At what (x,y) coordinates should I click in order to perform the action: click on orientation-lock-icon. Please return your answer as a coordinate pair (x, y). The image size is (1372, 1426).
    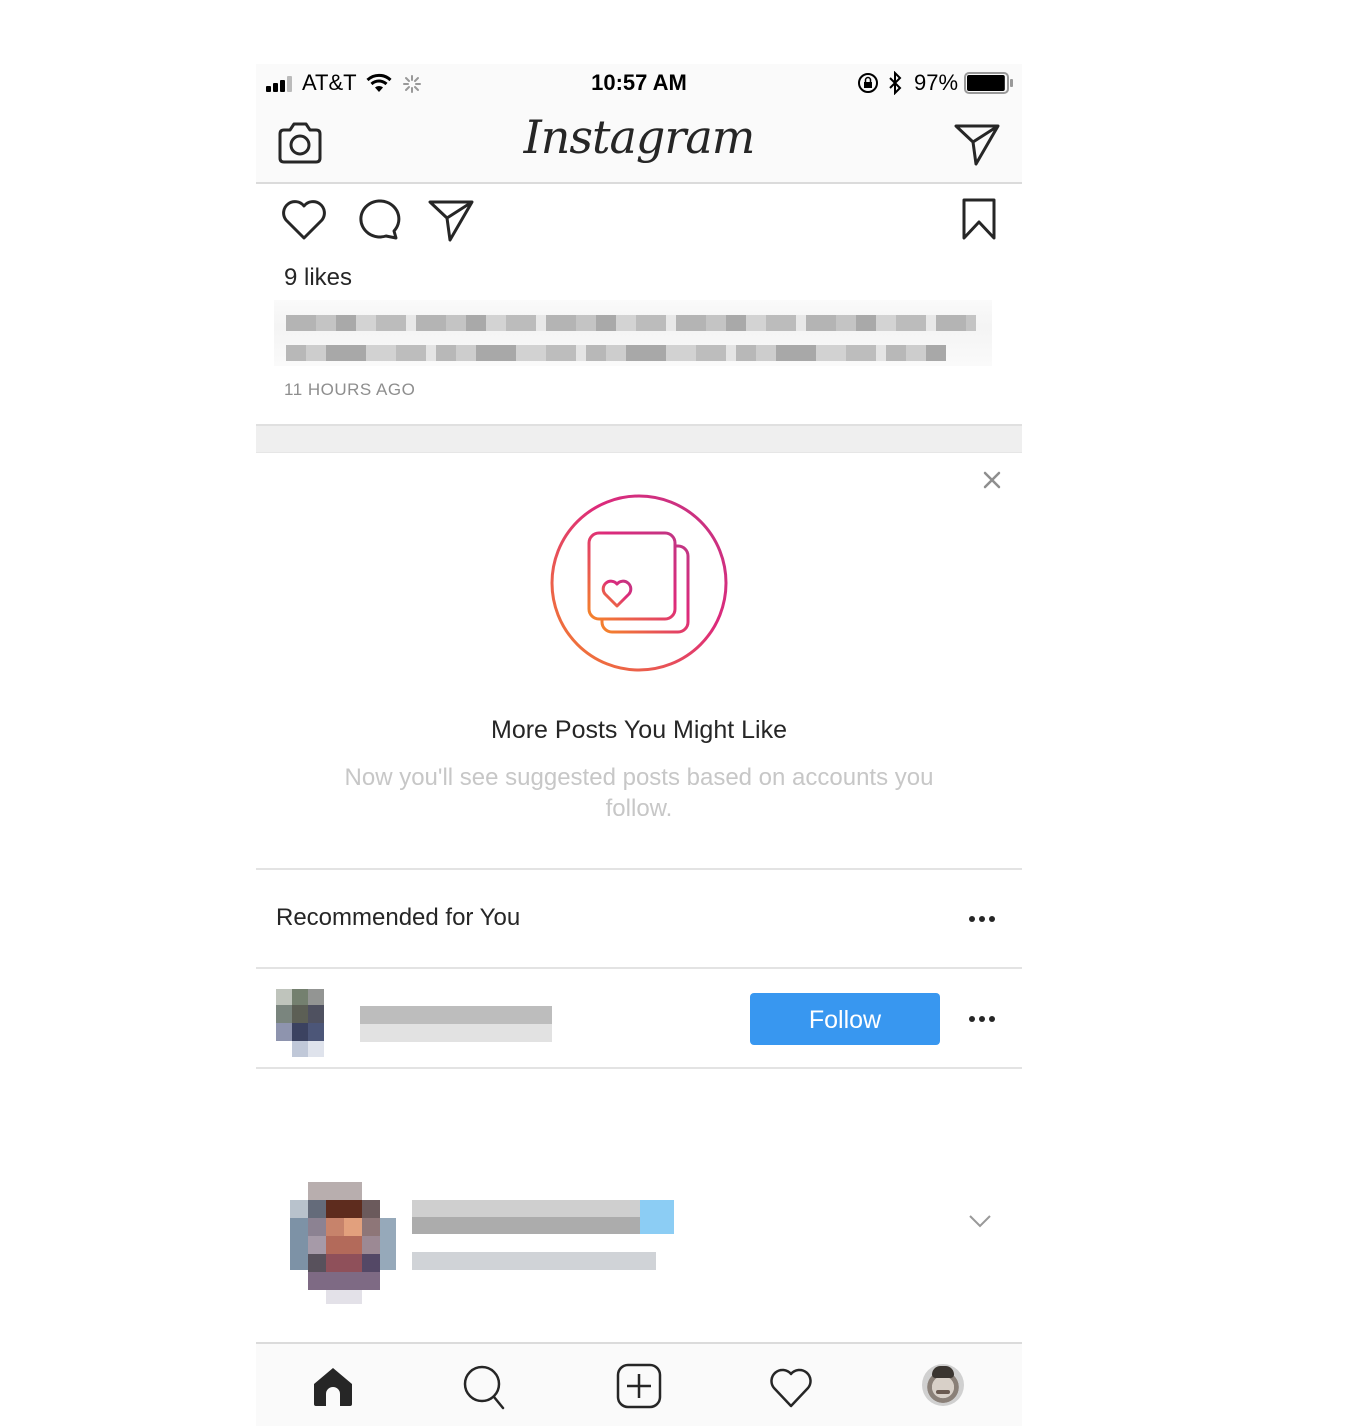
    Looking at the image, I should click on (868, 83).